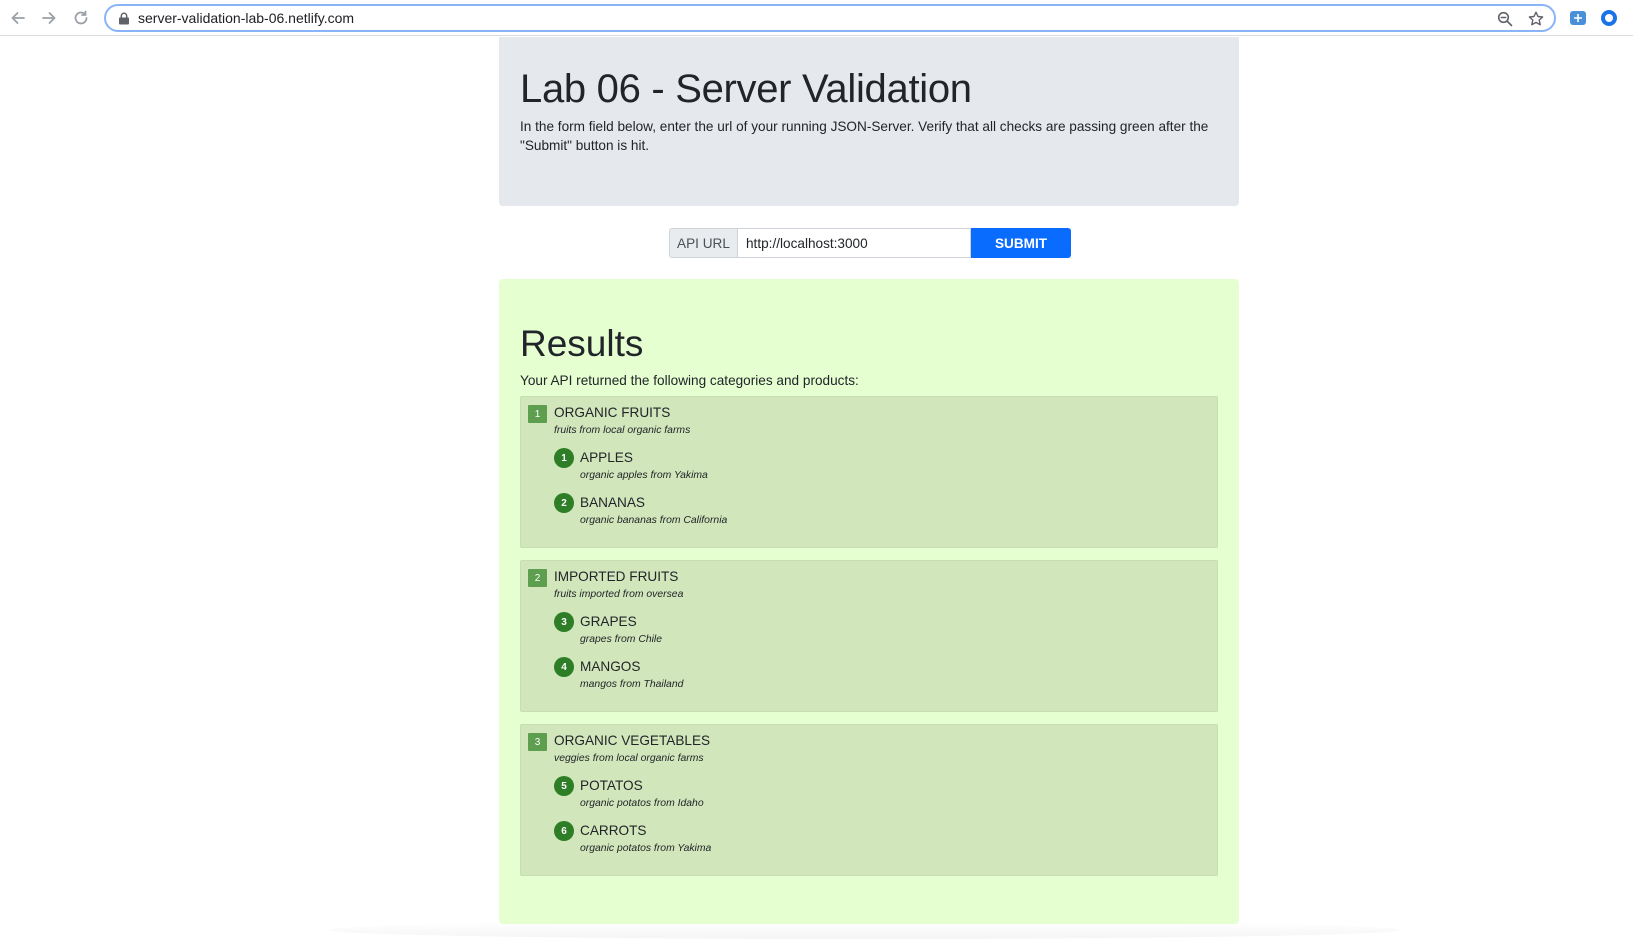 This screenshot has height=939, width=1633. Describe the element at coordinates (621, 639) in the screenshot. I see `product-description: grapes from Chile` at that location.